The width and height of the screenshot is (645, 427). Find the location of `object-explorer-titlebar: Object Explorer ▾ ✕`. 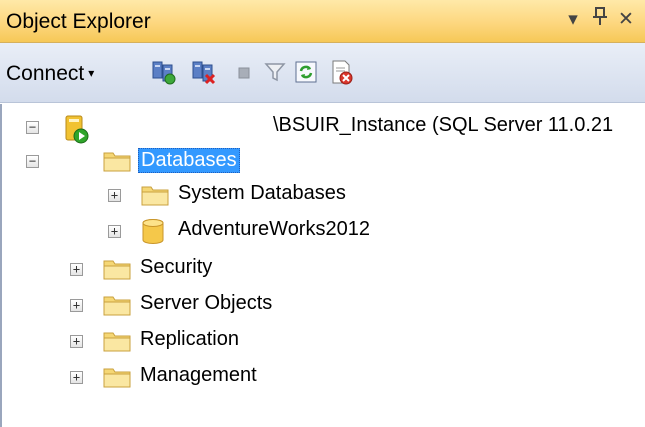

object-explorer-titlebar: Object Explorer ▾ ✕ is located at coordinates (322, 21).